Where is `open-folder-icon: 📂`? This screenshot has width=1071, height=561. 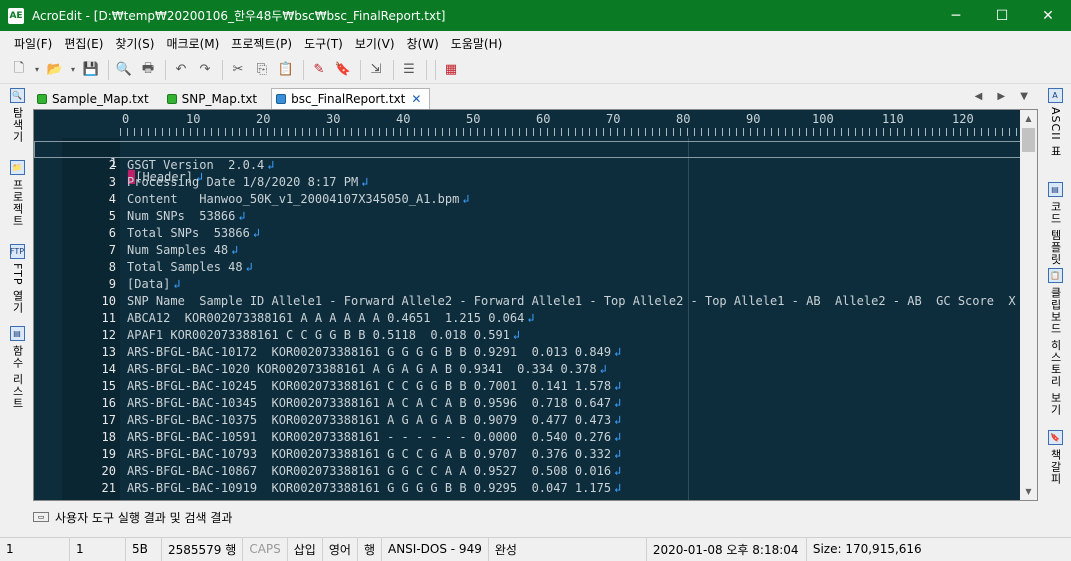
open-folder-icon: 📂 is located at coordinates (55, 70).